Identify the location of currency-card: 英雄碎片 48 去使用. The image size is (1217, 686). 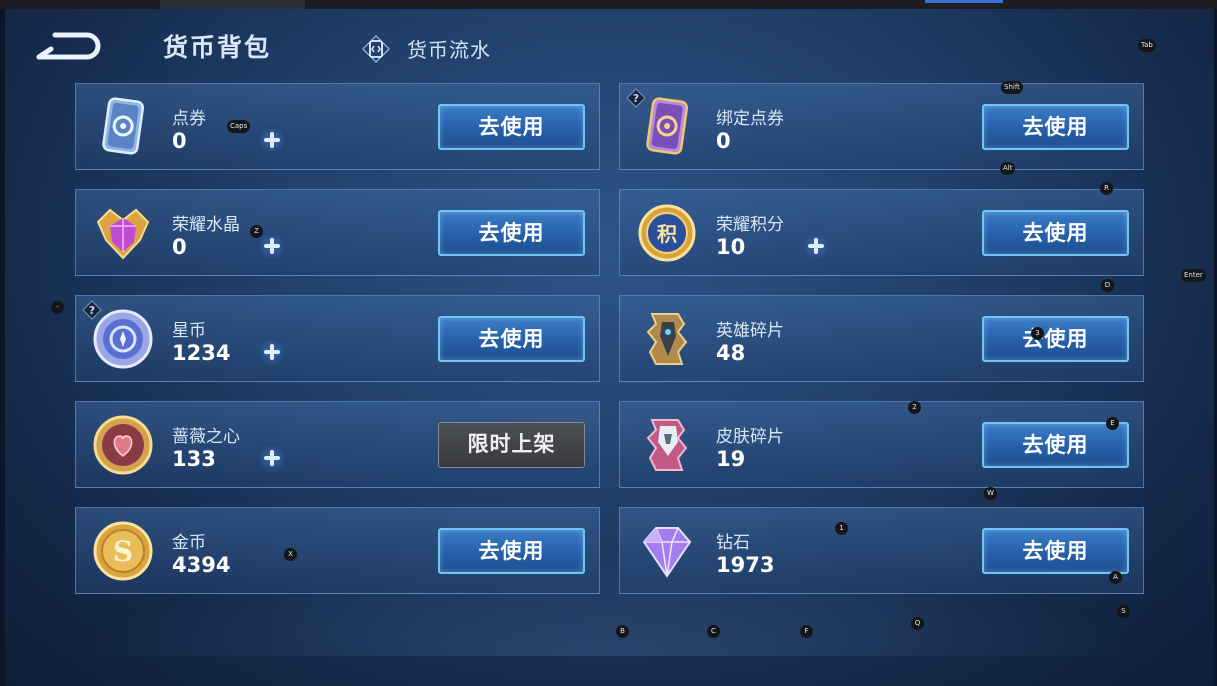
(881, 338).